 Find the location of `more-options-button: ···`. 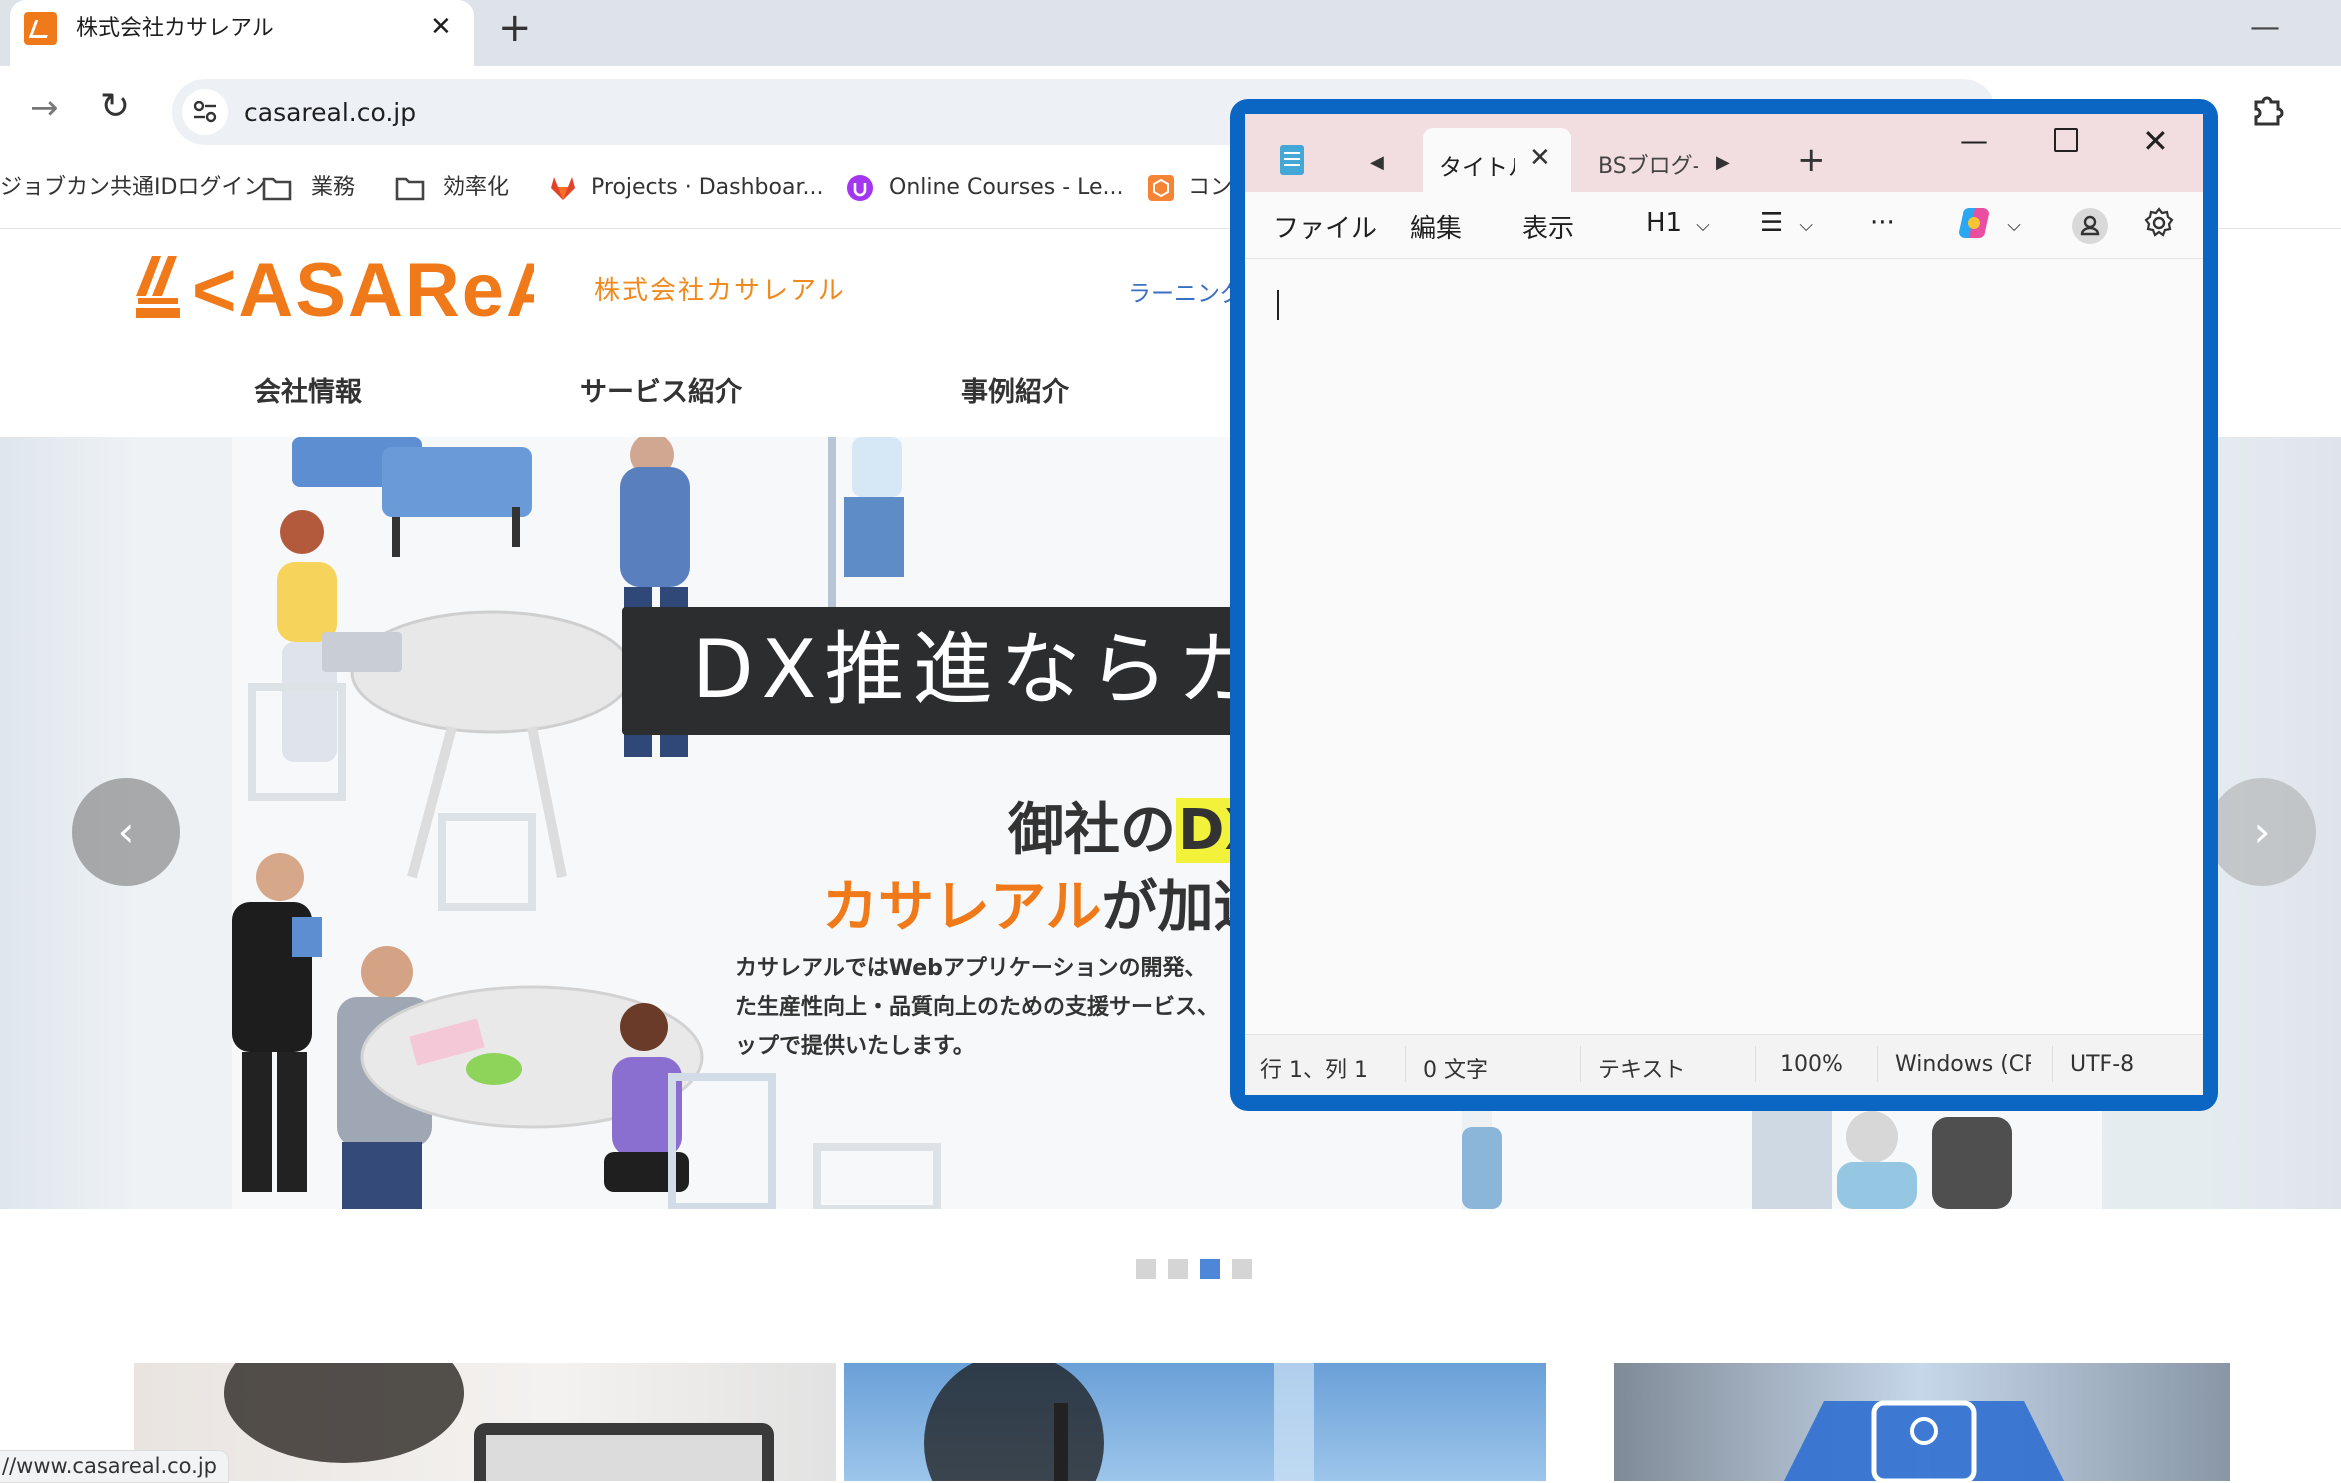

more-options-button: ··· is located at coordinates (1882, 223).